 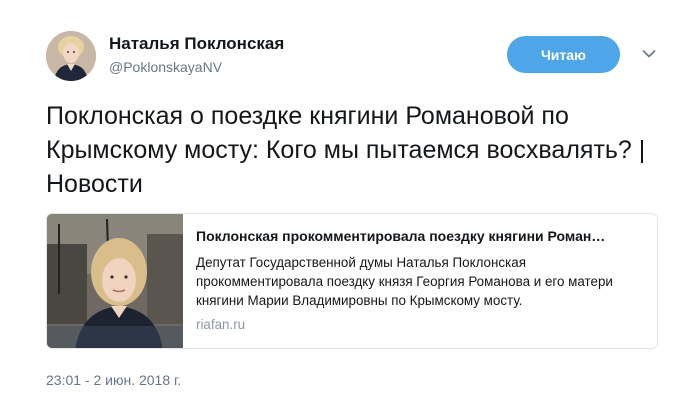 I want to click on profile-photo-icon, so click(x=71, y=56).